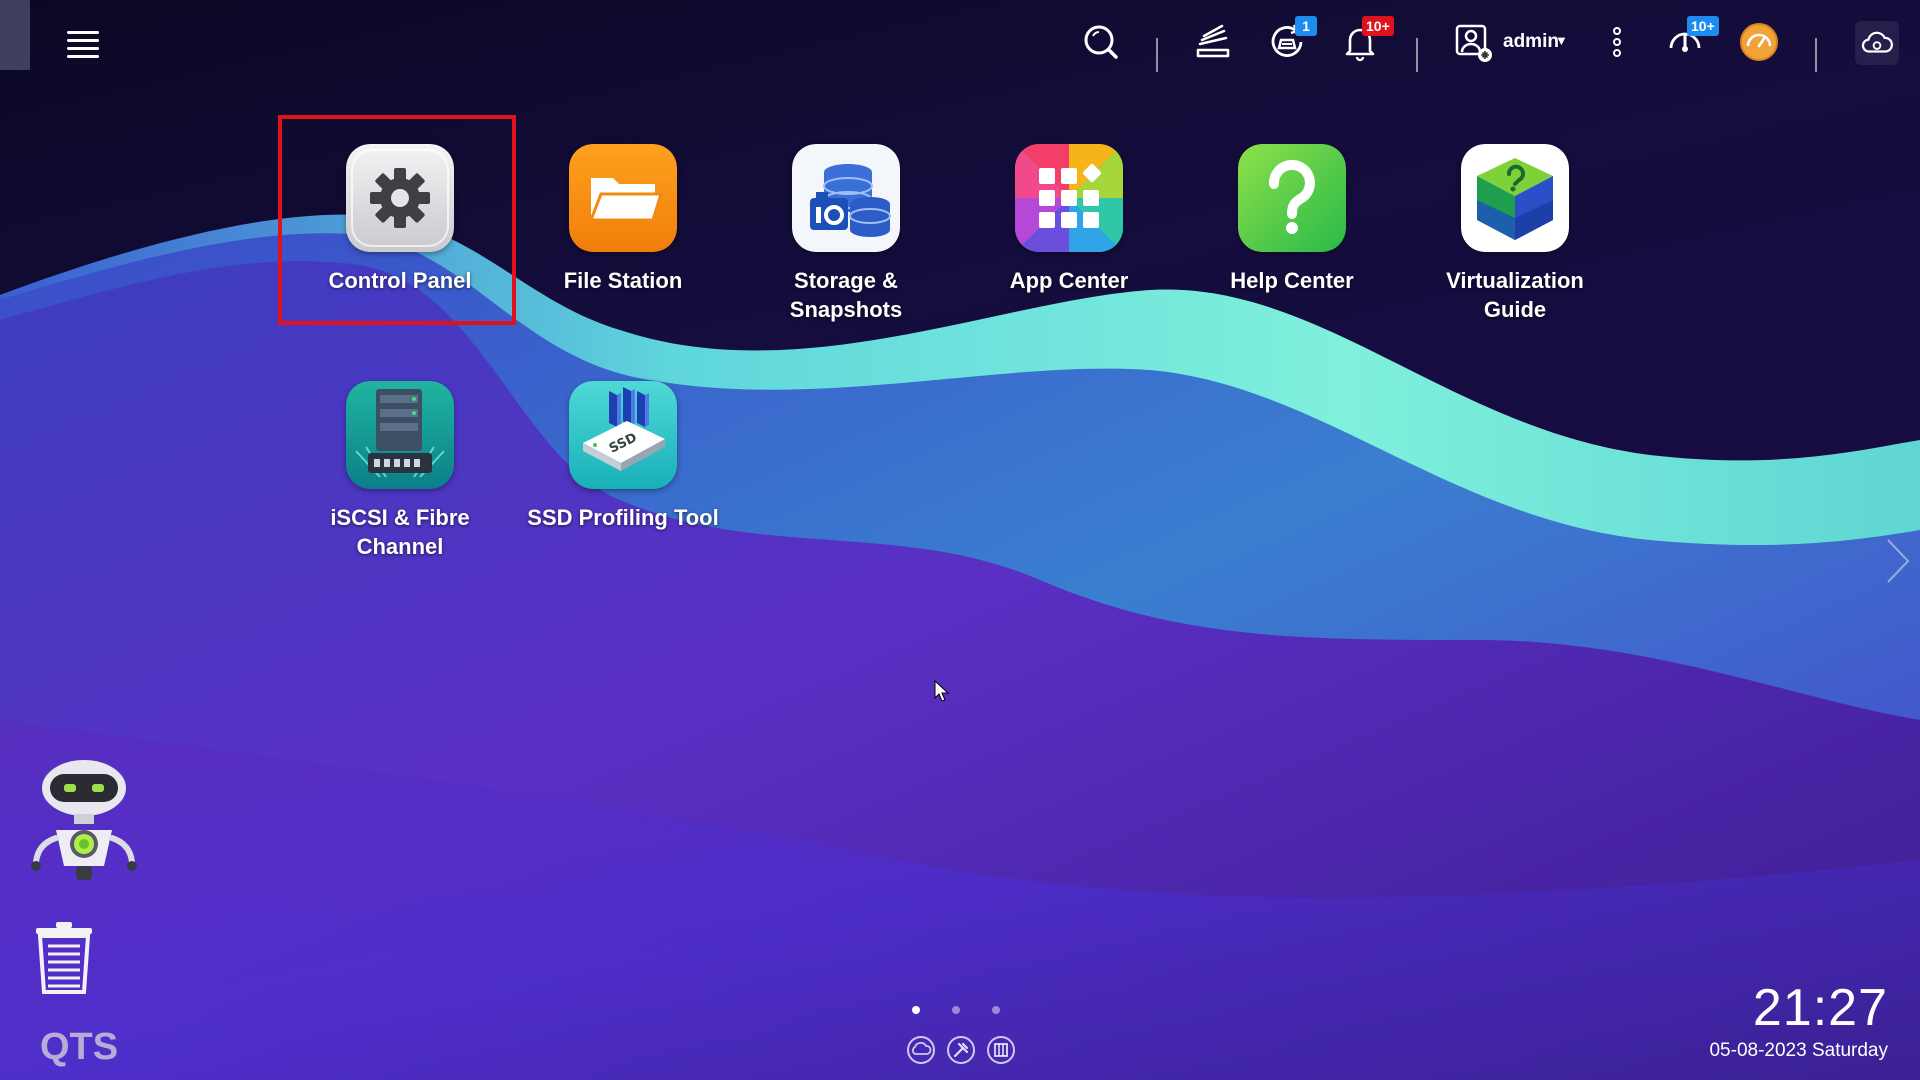 This screenshot has height=1080, width=1920. I want to click on app-label: iSCSI & Fibre Channel, so click(400, 532).